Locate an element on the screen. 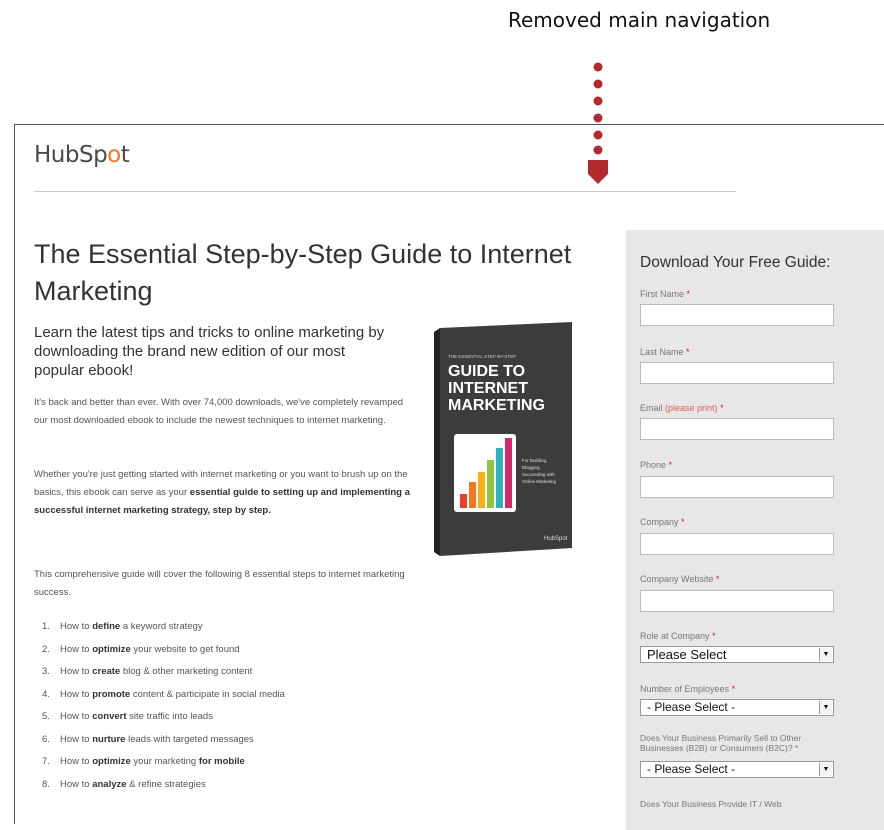 The width and height of the screenshot is (884, 830). website-field is located at coordinates (737, 601).